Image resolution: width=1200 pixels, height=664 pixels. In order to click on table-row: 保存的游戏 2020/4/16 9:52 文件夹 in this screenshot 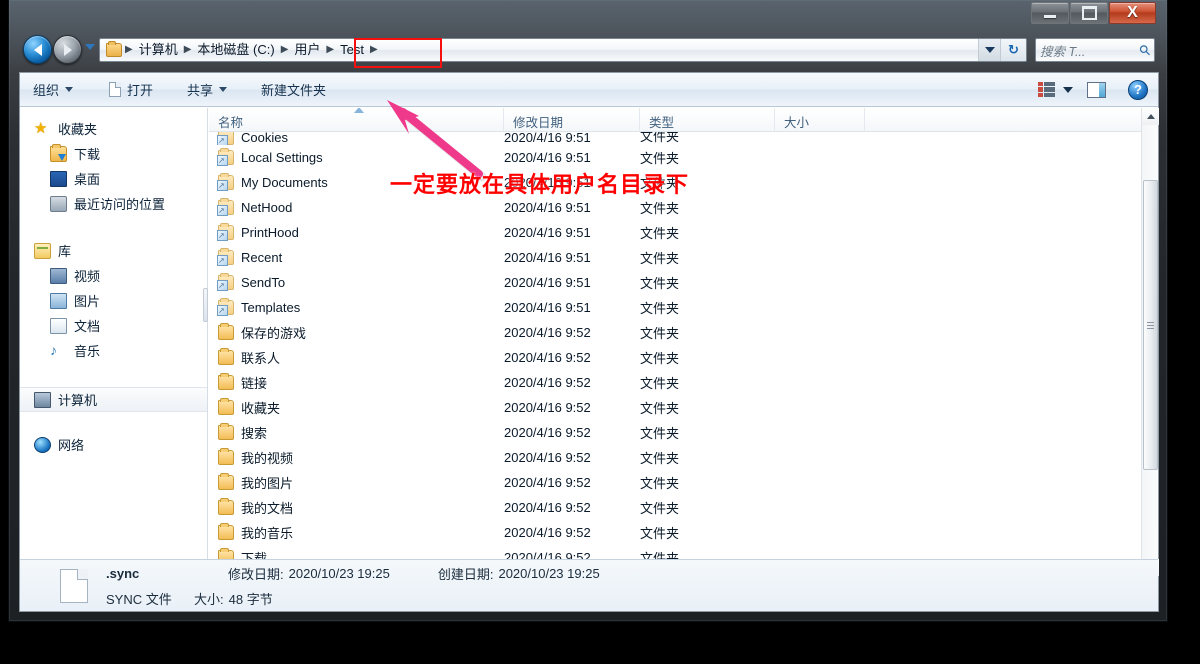, I will do `click(683, 332)`.